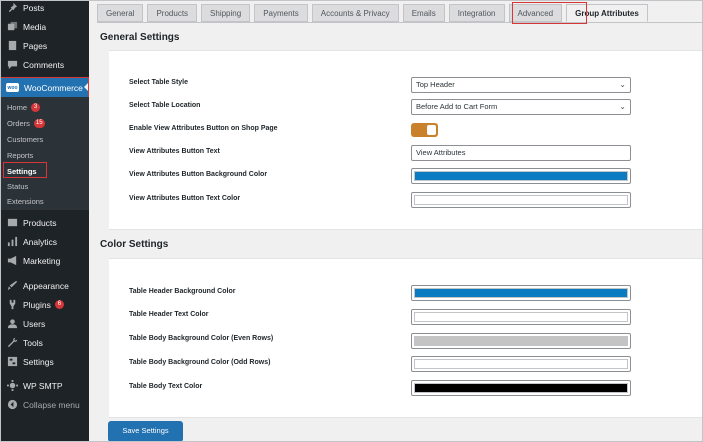 This screenshot has height=442, width=703. Describe the element at coordinates (174, 151) in the screenshot. I see `button-text-label: View Attributes Button Text` at that location.